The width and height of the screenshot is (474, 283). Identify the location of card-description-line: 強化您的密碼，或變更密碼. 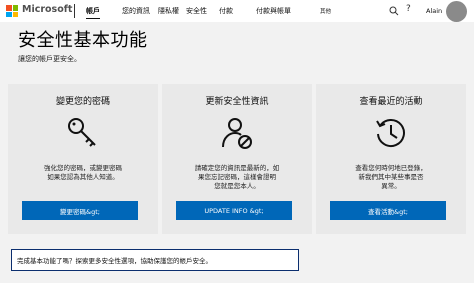
(83, 168).